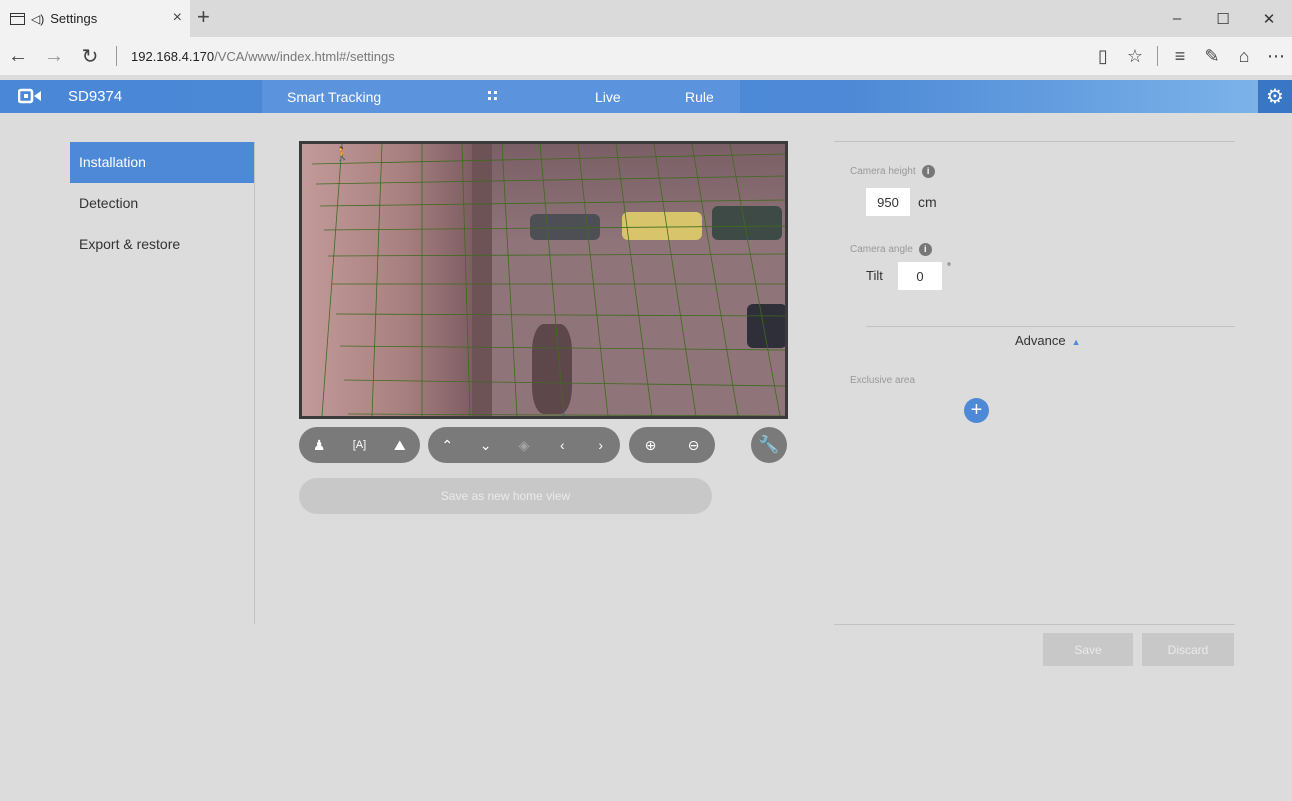  I want to click on more-icon: ⋯, so click(1276, 56).